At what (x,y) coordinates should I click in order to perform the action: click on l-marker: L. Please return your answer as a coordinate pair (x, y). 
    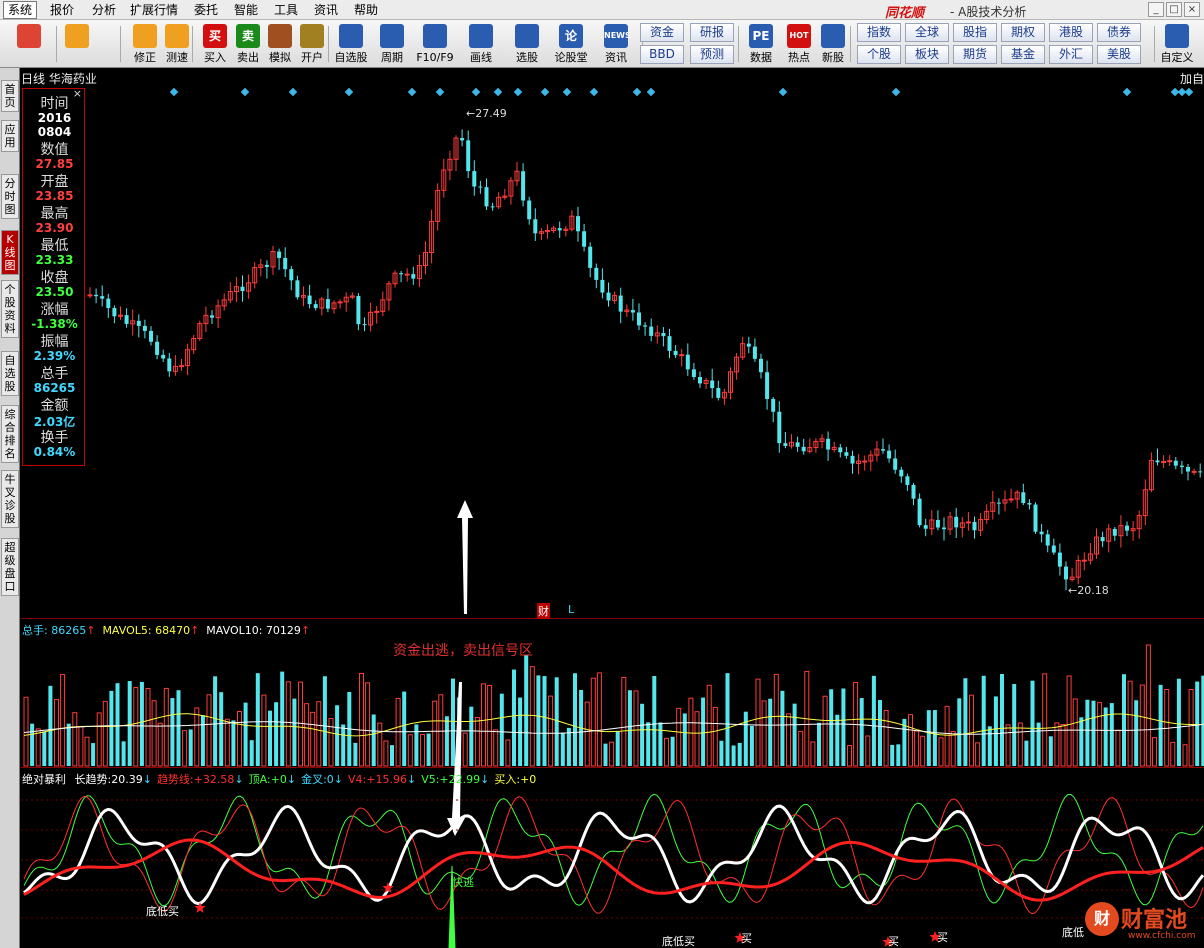
    Looking at the image, I should click on (571, 609).